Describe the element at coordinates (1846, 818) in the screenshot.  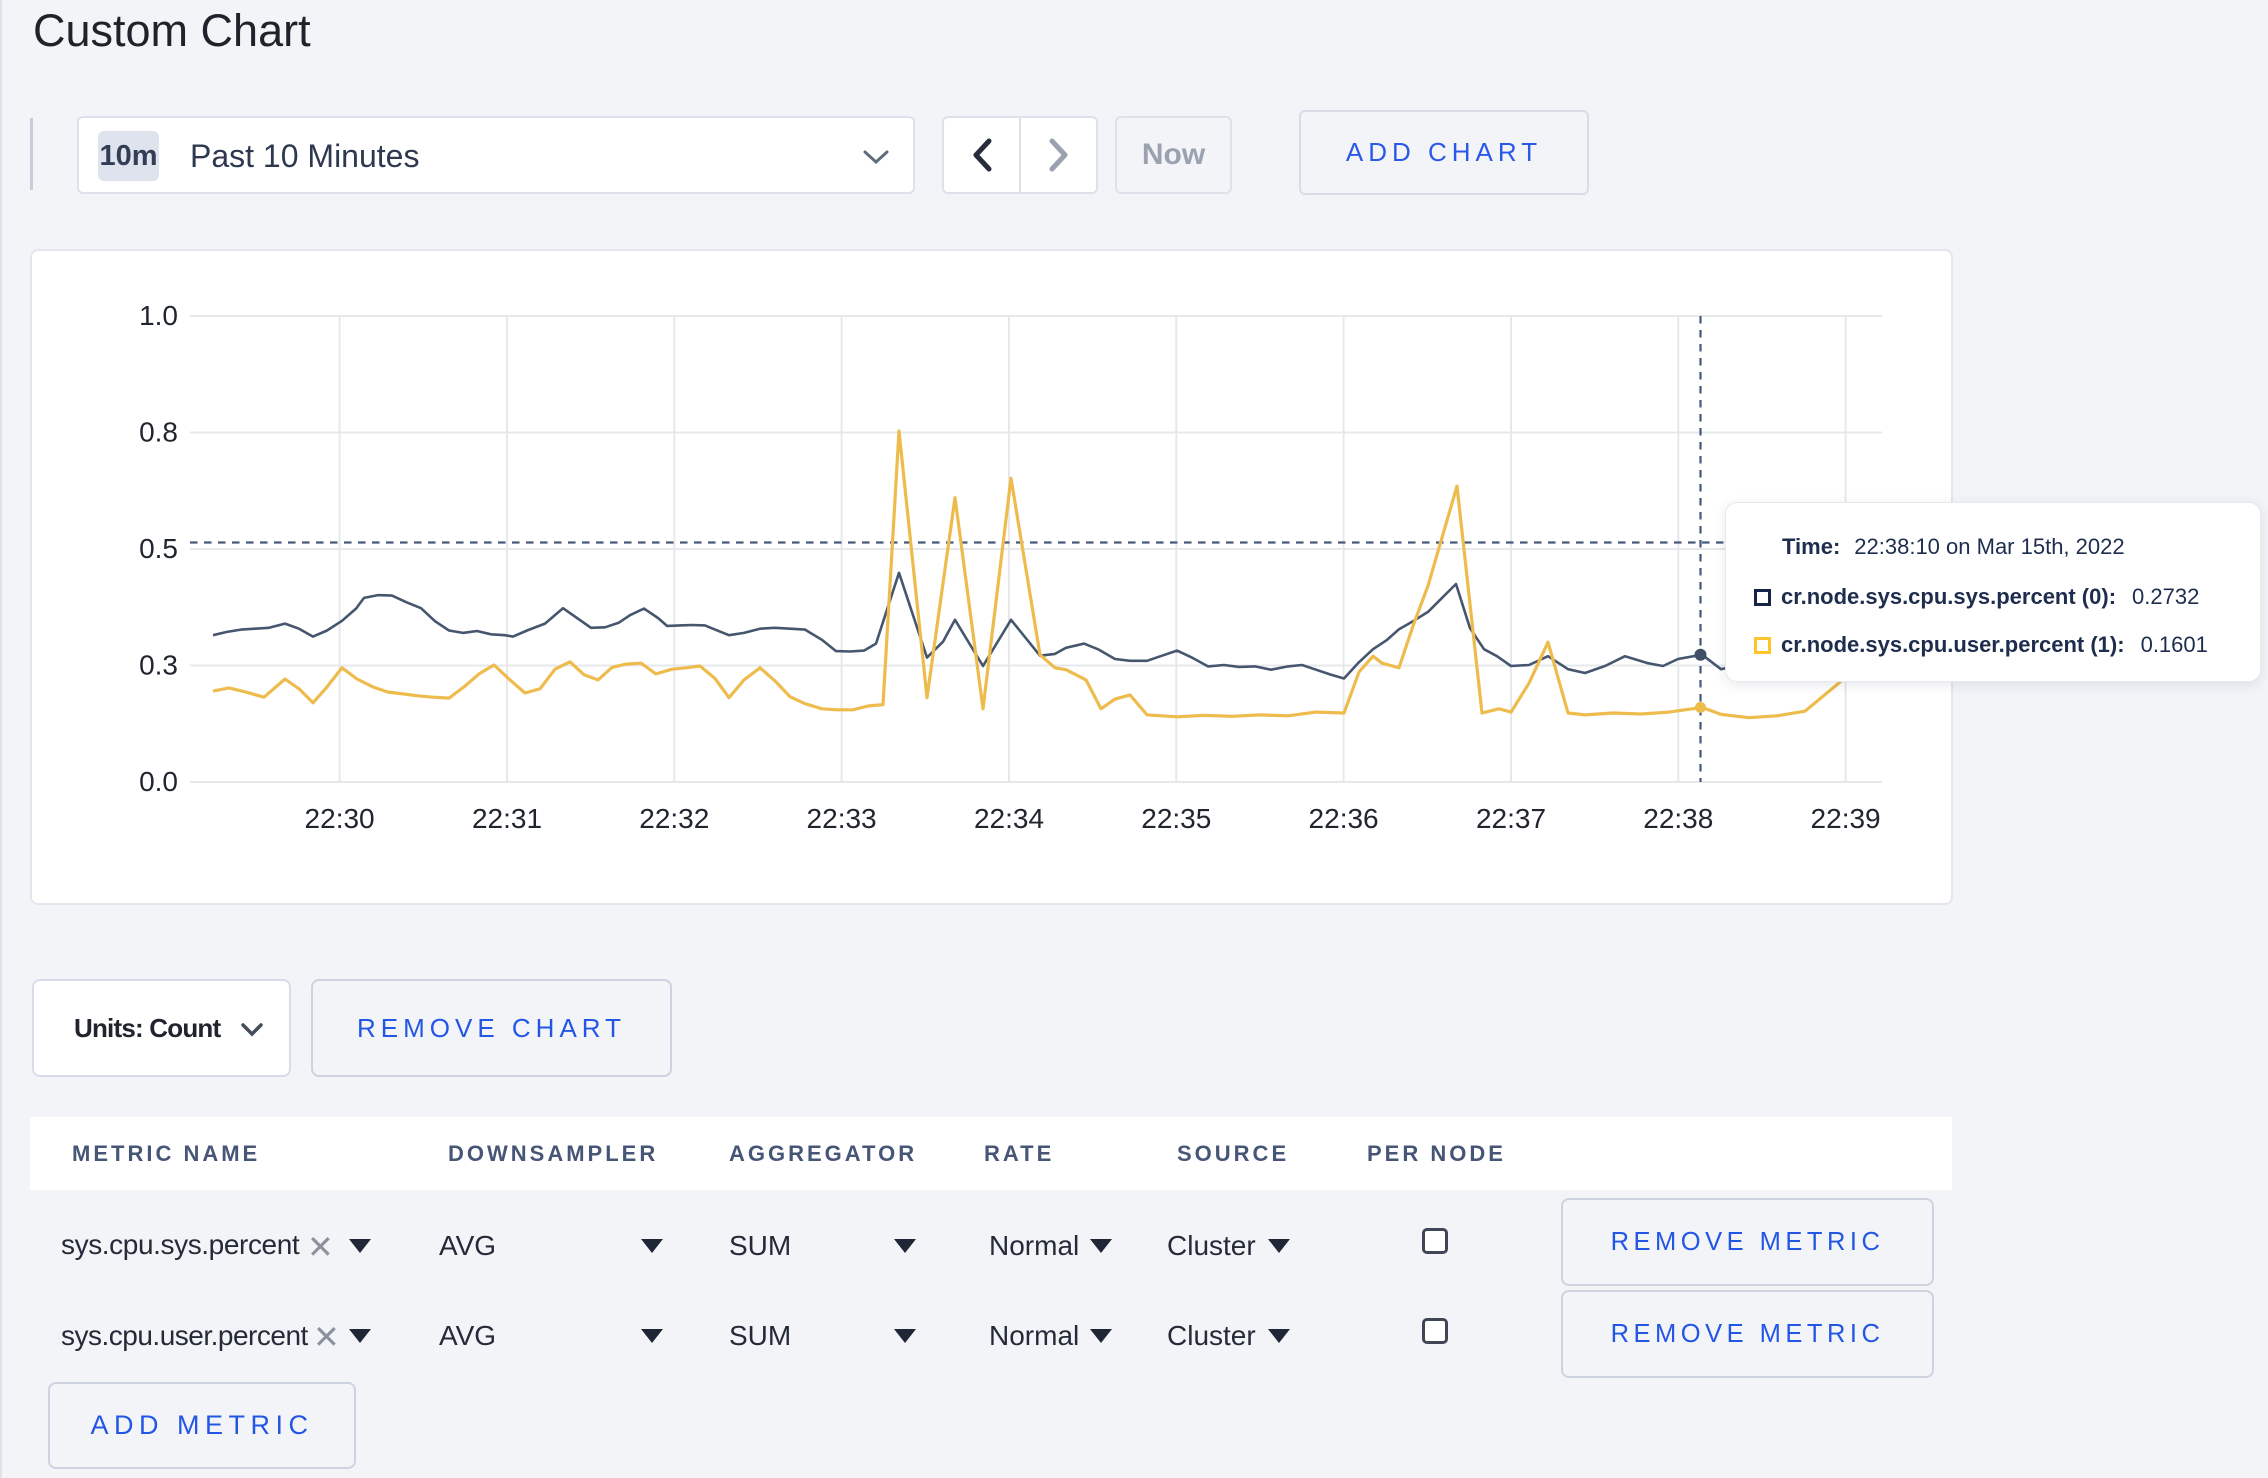
I see `svg-text: 22:39` at that location.